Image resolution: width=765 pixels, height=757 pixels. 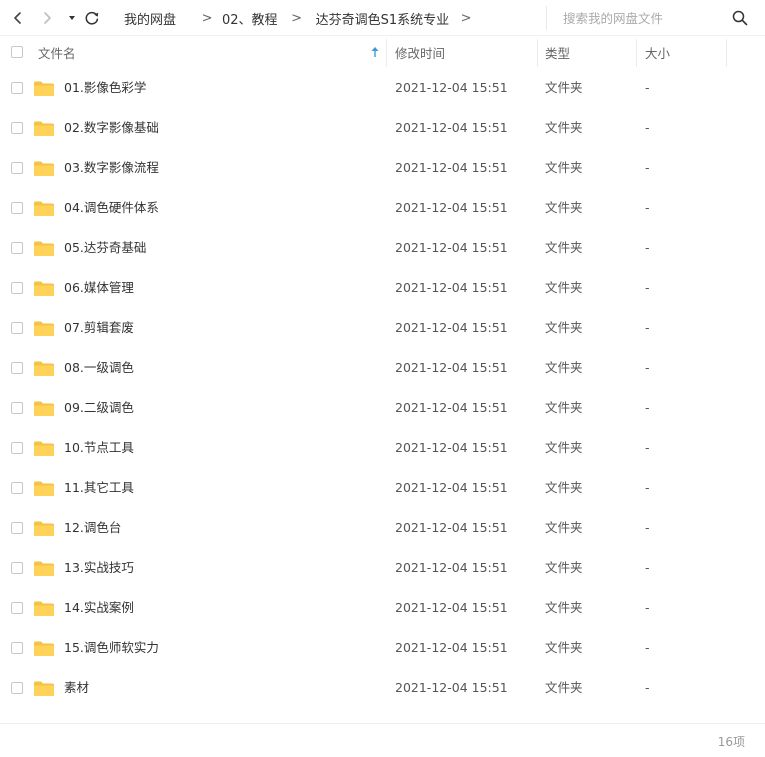 What do you see at coordinates (382, 488) in the screenshot?
I see `file-row: 11.其它工具 2021-12-04 15:51 文件夹 -` at bounding box center [382, 488].